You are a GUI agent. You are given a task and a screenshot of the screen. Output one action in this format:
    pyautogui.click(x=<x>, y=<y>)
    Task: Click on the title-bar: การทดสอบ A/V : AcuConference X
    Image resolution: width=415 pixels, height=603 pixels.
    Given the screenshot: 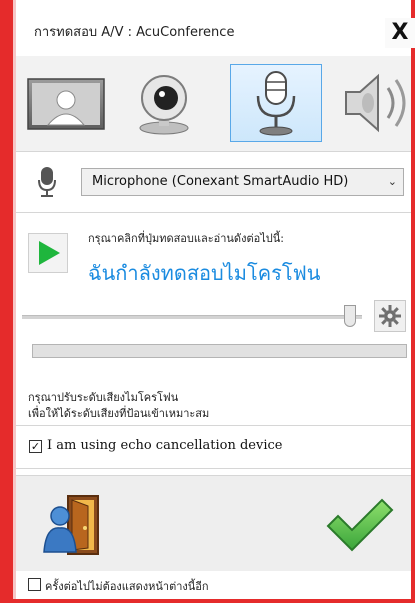 What is the action you would take?
    pyautogui.click(x=215, y=28)
    